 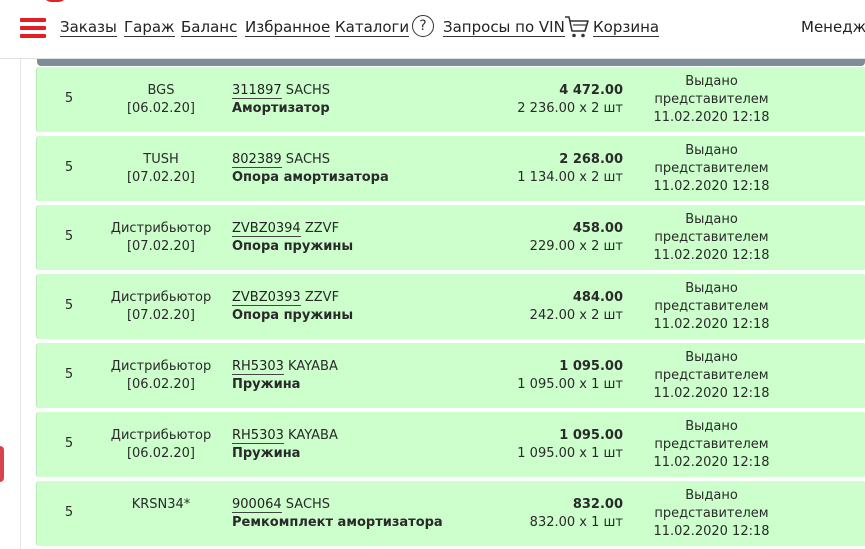 I want to click on logo-accent, so click(x=55, y=1).